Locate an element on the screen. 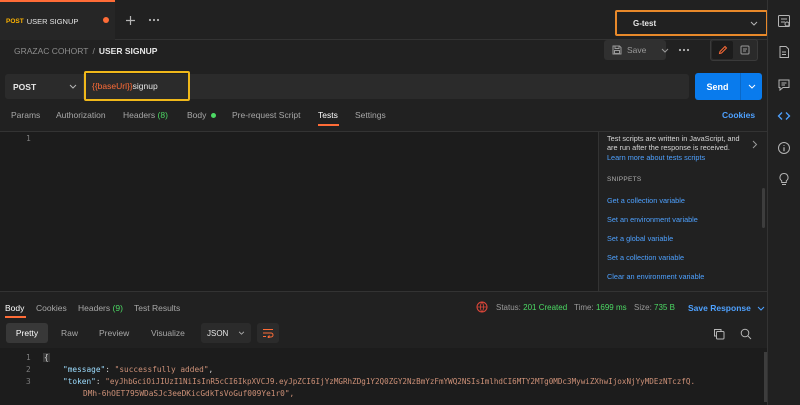  tab-body-label: Body is located at coordinates (197, 115).